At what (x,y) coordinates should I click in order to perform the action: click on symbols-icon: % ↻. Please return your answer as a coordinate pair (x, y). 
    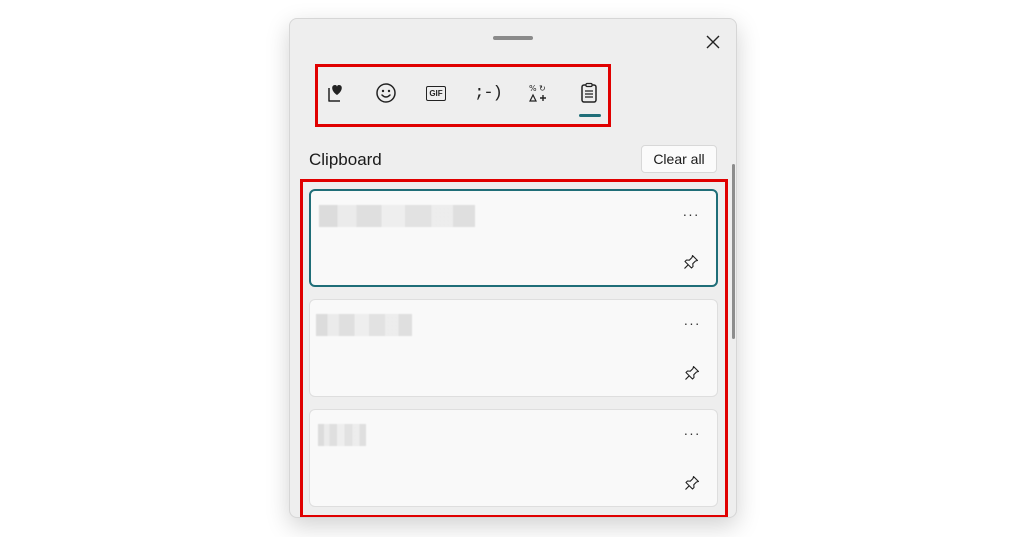
    Looking at the image, I should click on (537, 93).